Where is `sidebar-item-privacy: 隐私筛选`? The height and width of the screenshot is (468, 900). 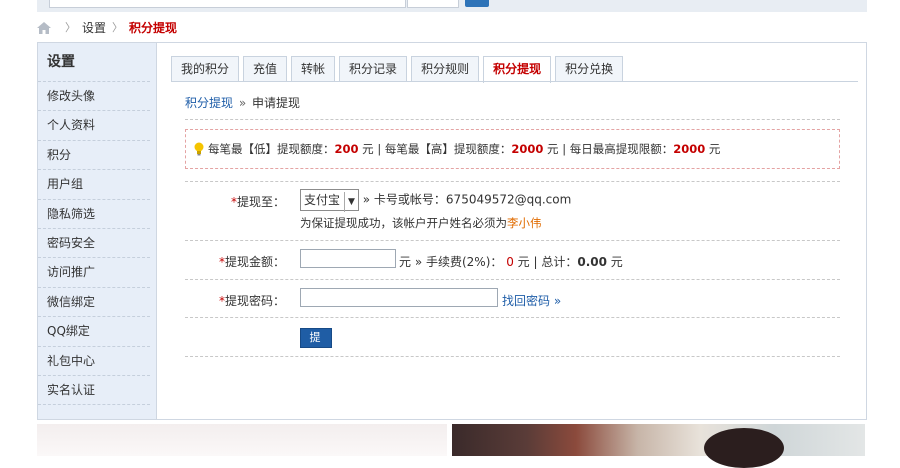 sidebar-item-privacy: 隐私筛选 is located at coordinates (94, 214).